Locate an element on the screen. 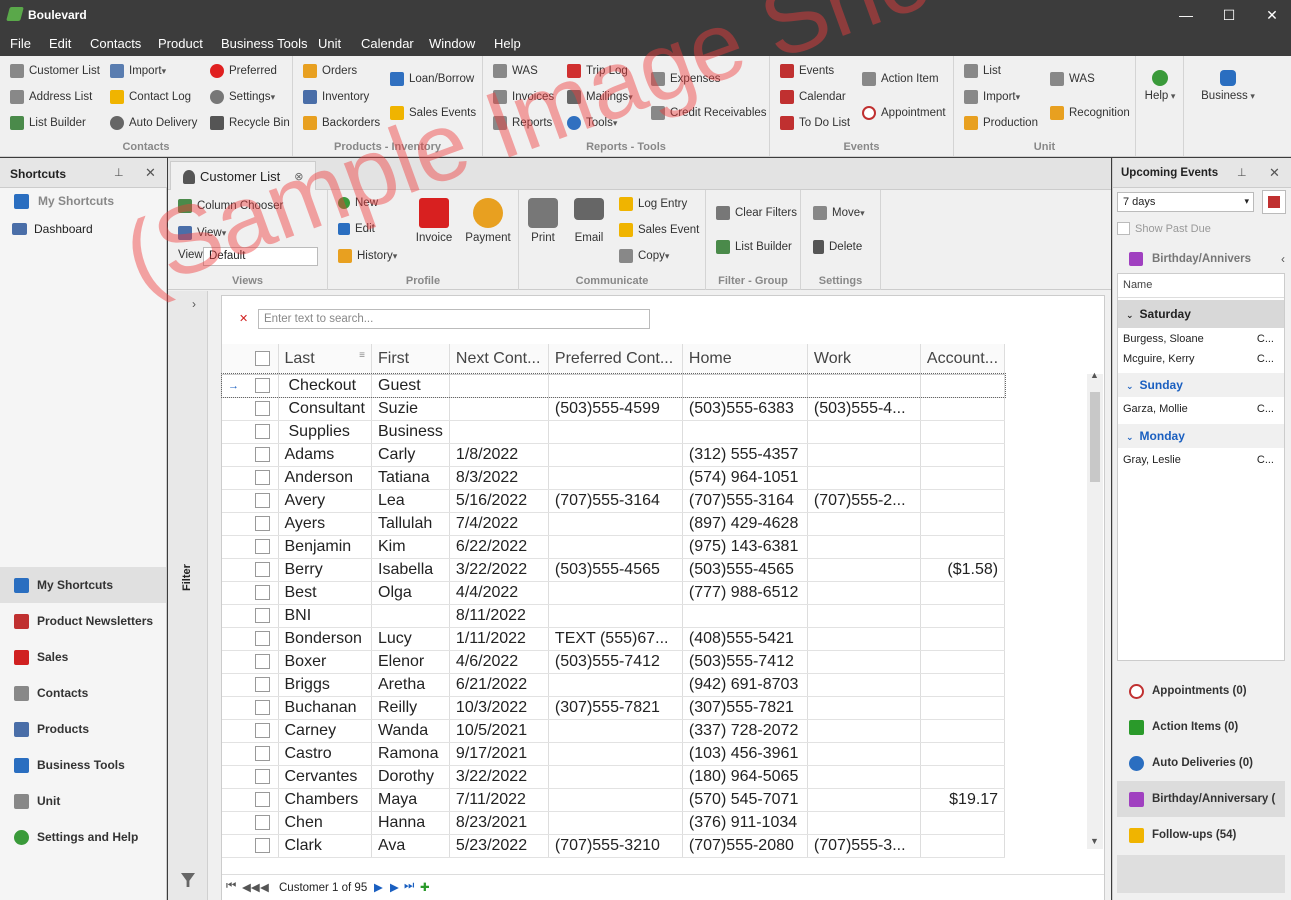  trip-log-button: Trip Log is located at coordinates (597, 71).